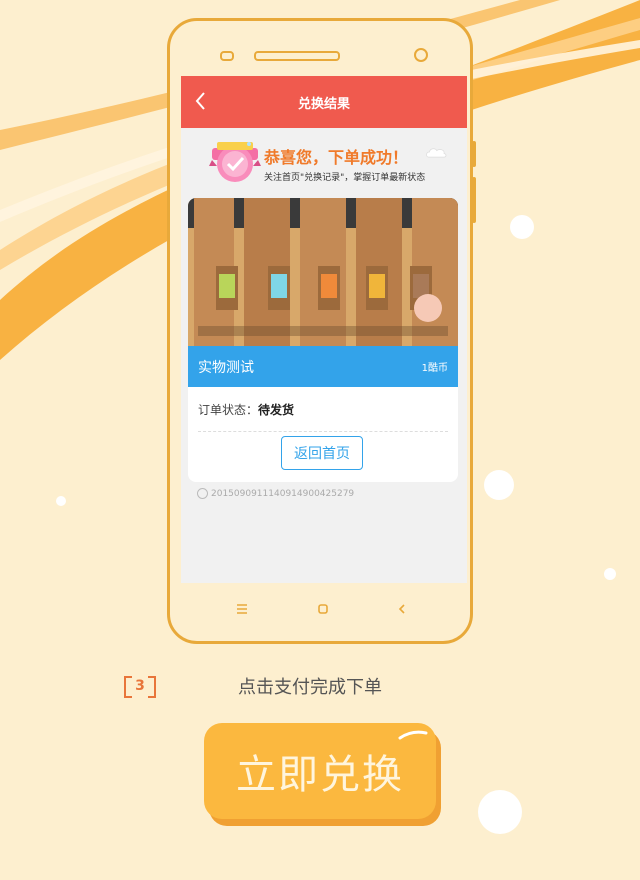 The width and height of the screenshot is (640, 880). I want to click on success-subtitle: 关注首页"兑换记录"，掌握订单最新状态, so click(345, 178).